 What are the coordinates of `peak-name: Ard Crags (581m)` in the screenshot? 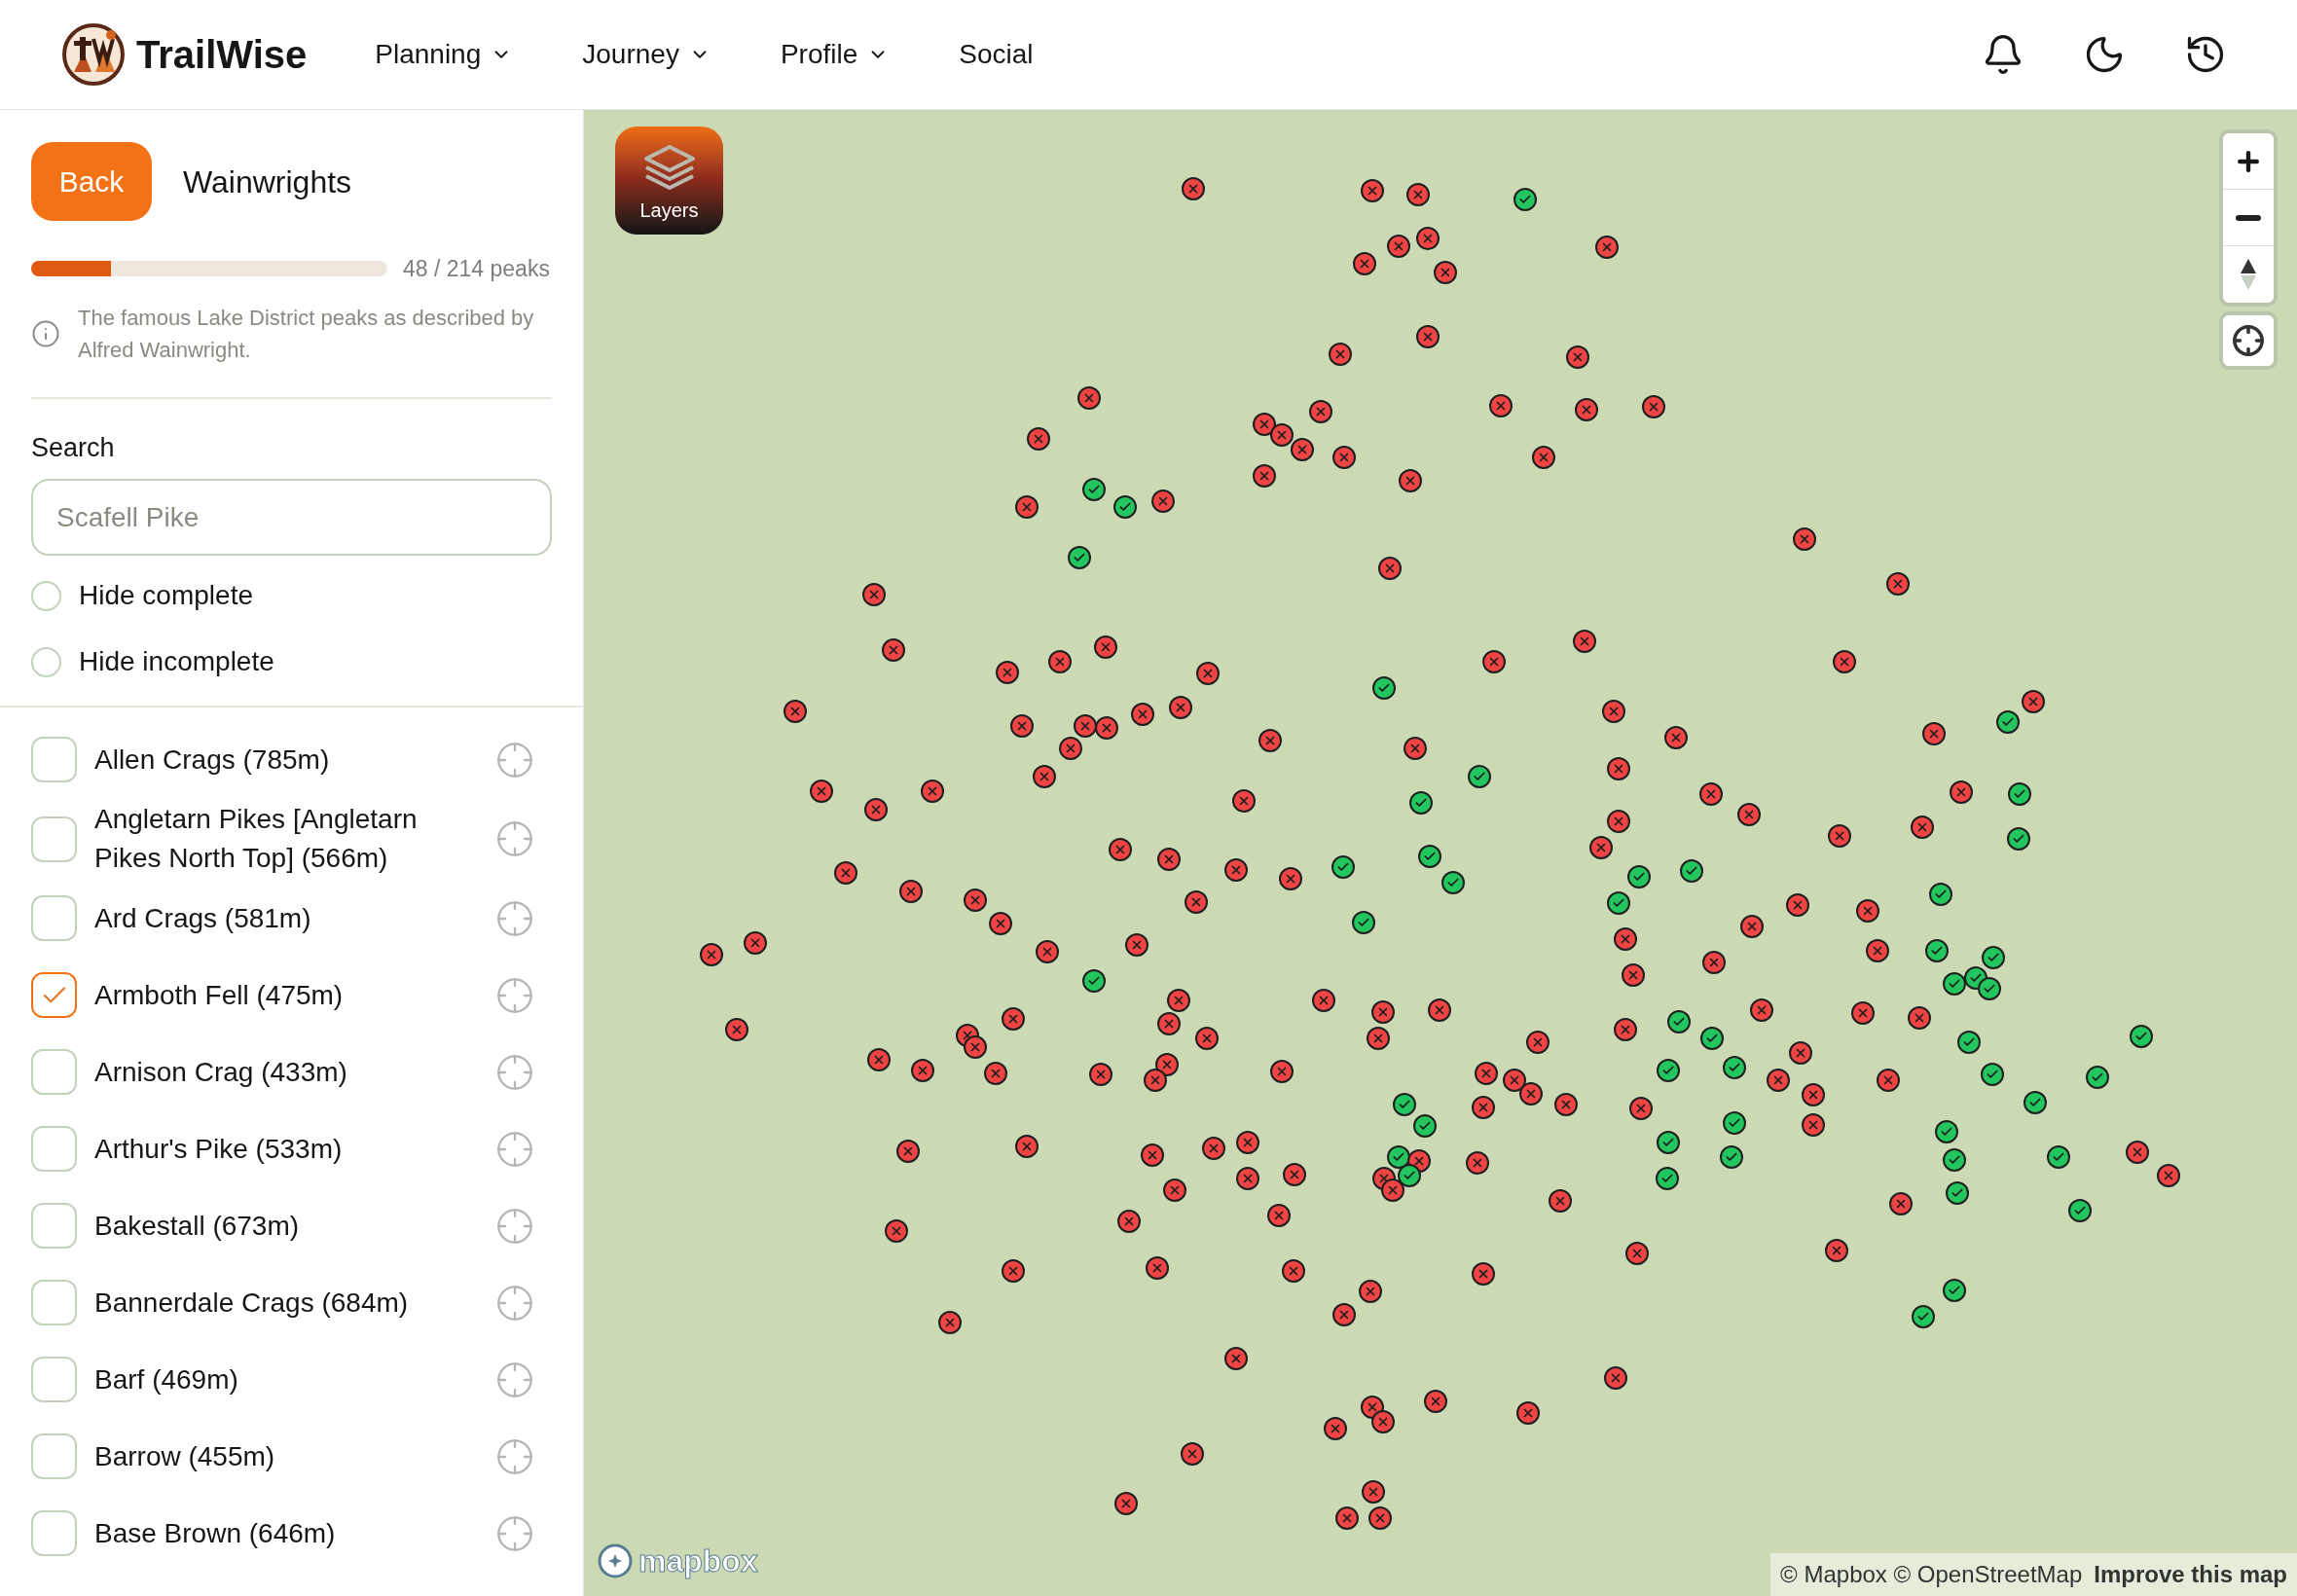 It's located at (279, 918).